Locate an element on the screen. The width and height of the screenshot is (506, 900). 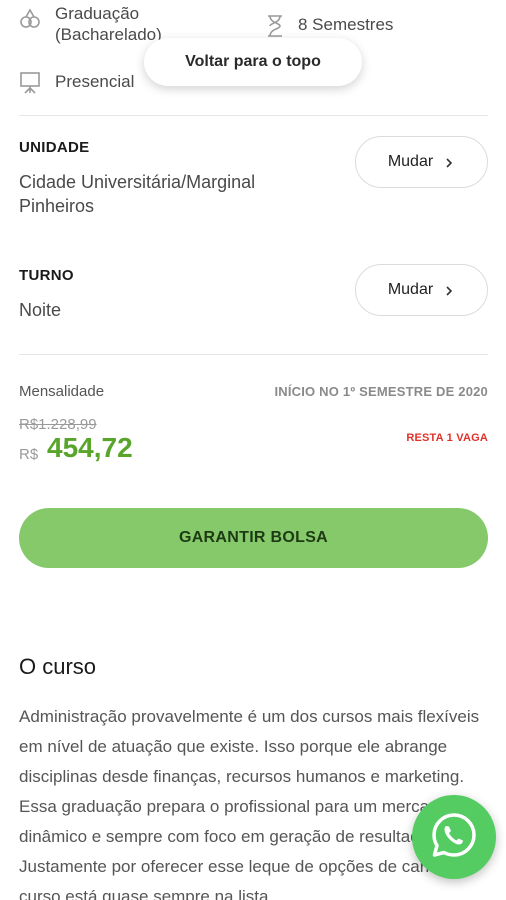
whatsapp-button is located at coordinates (454, 837).